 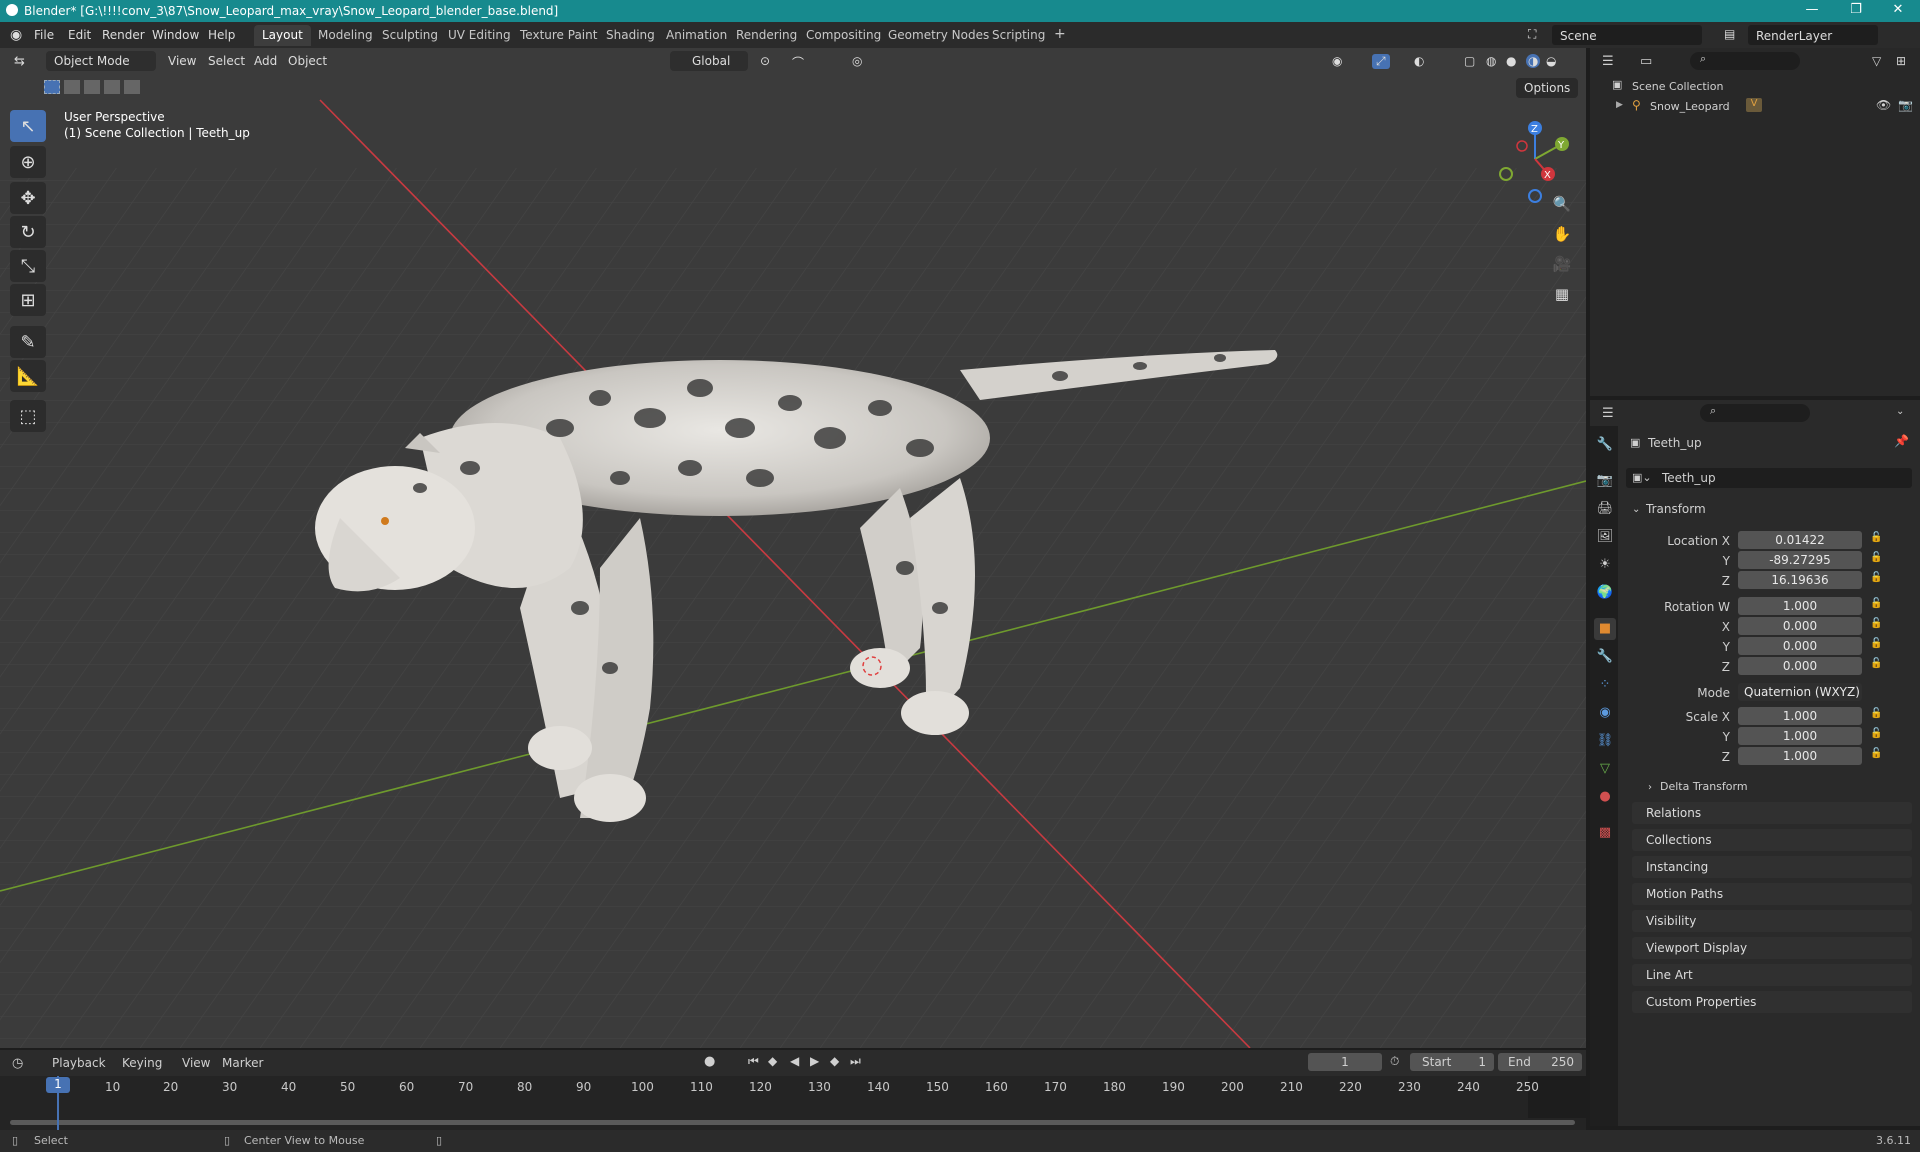 What do you see at coordinates (132, 87) in the screenshot?
I see `select-intersect-icon` at bounding box center [132, 87].